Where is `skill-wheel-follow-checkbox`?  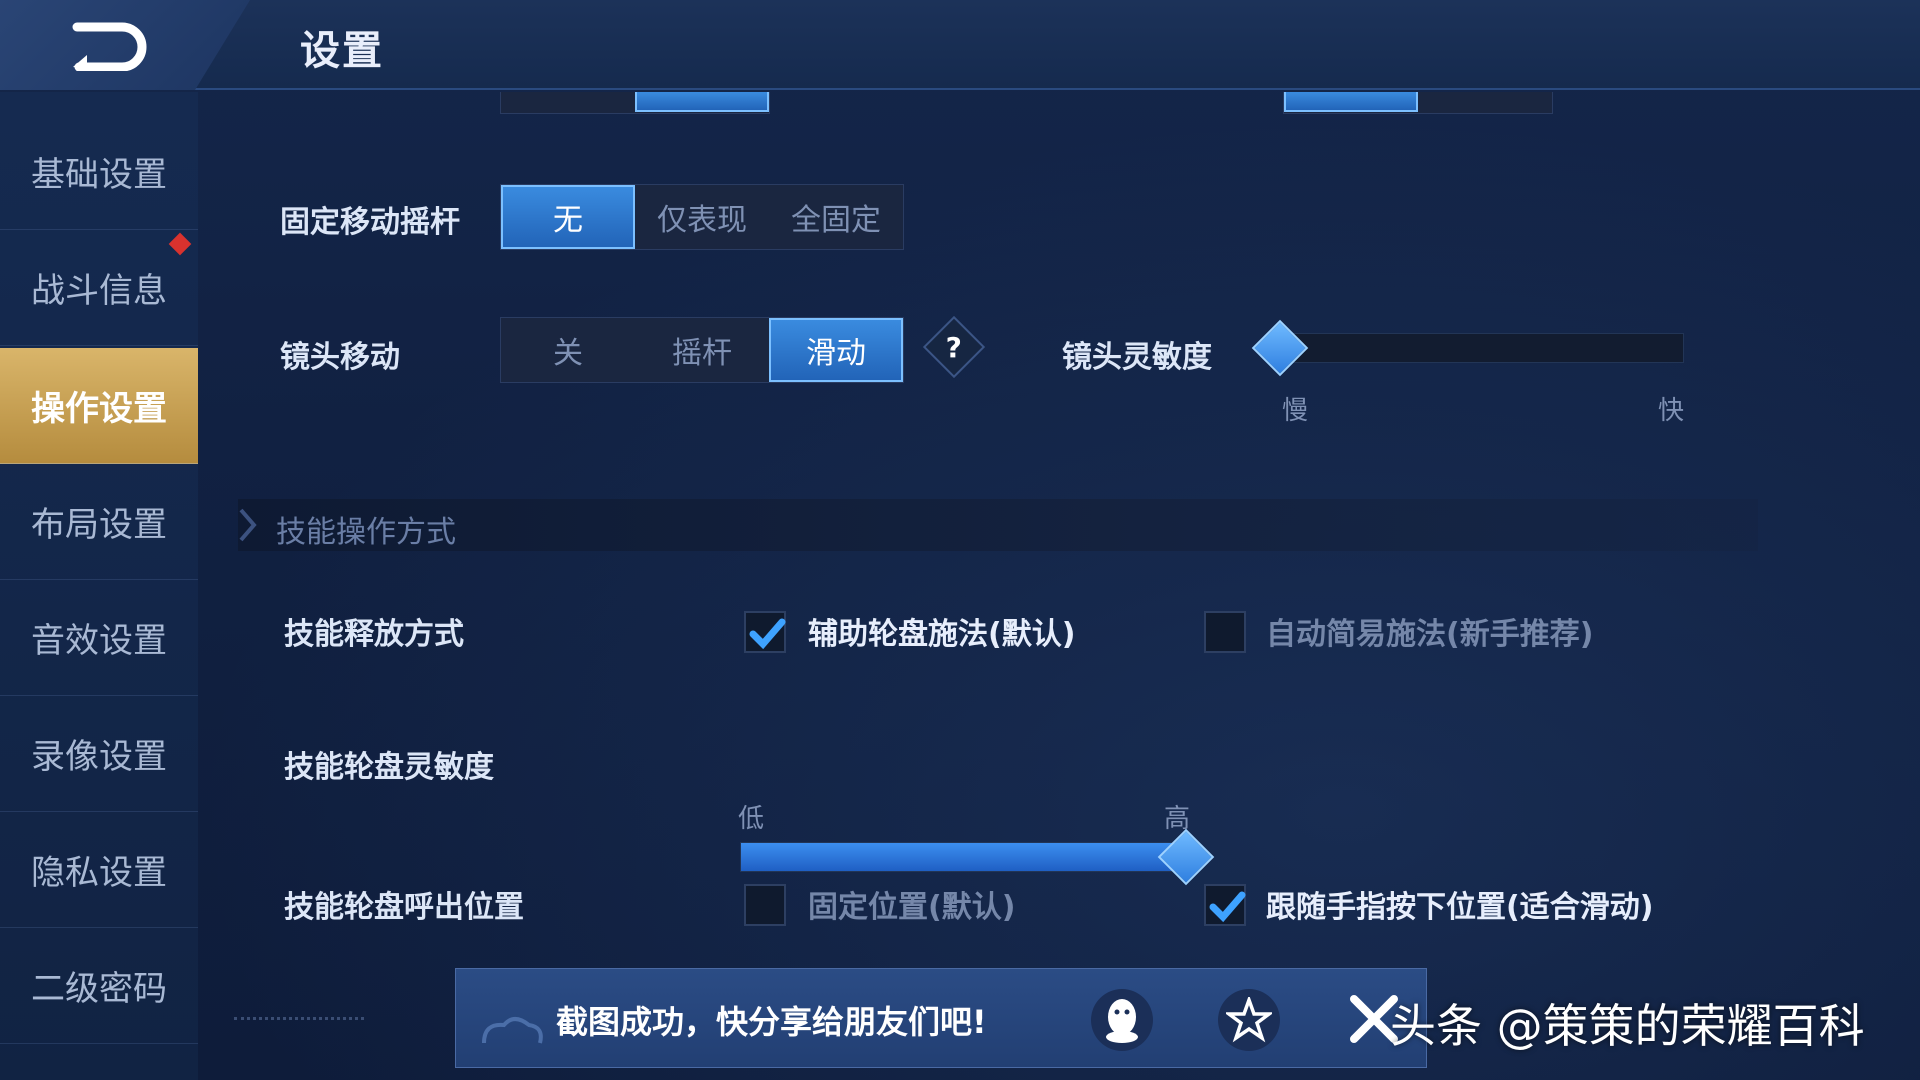 skill-wheel-follow-checkbox is located at coordinates (1225, 905).